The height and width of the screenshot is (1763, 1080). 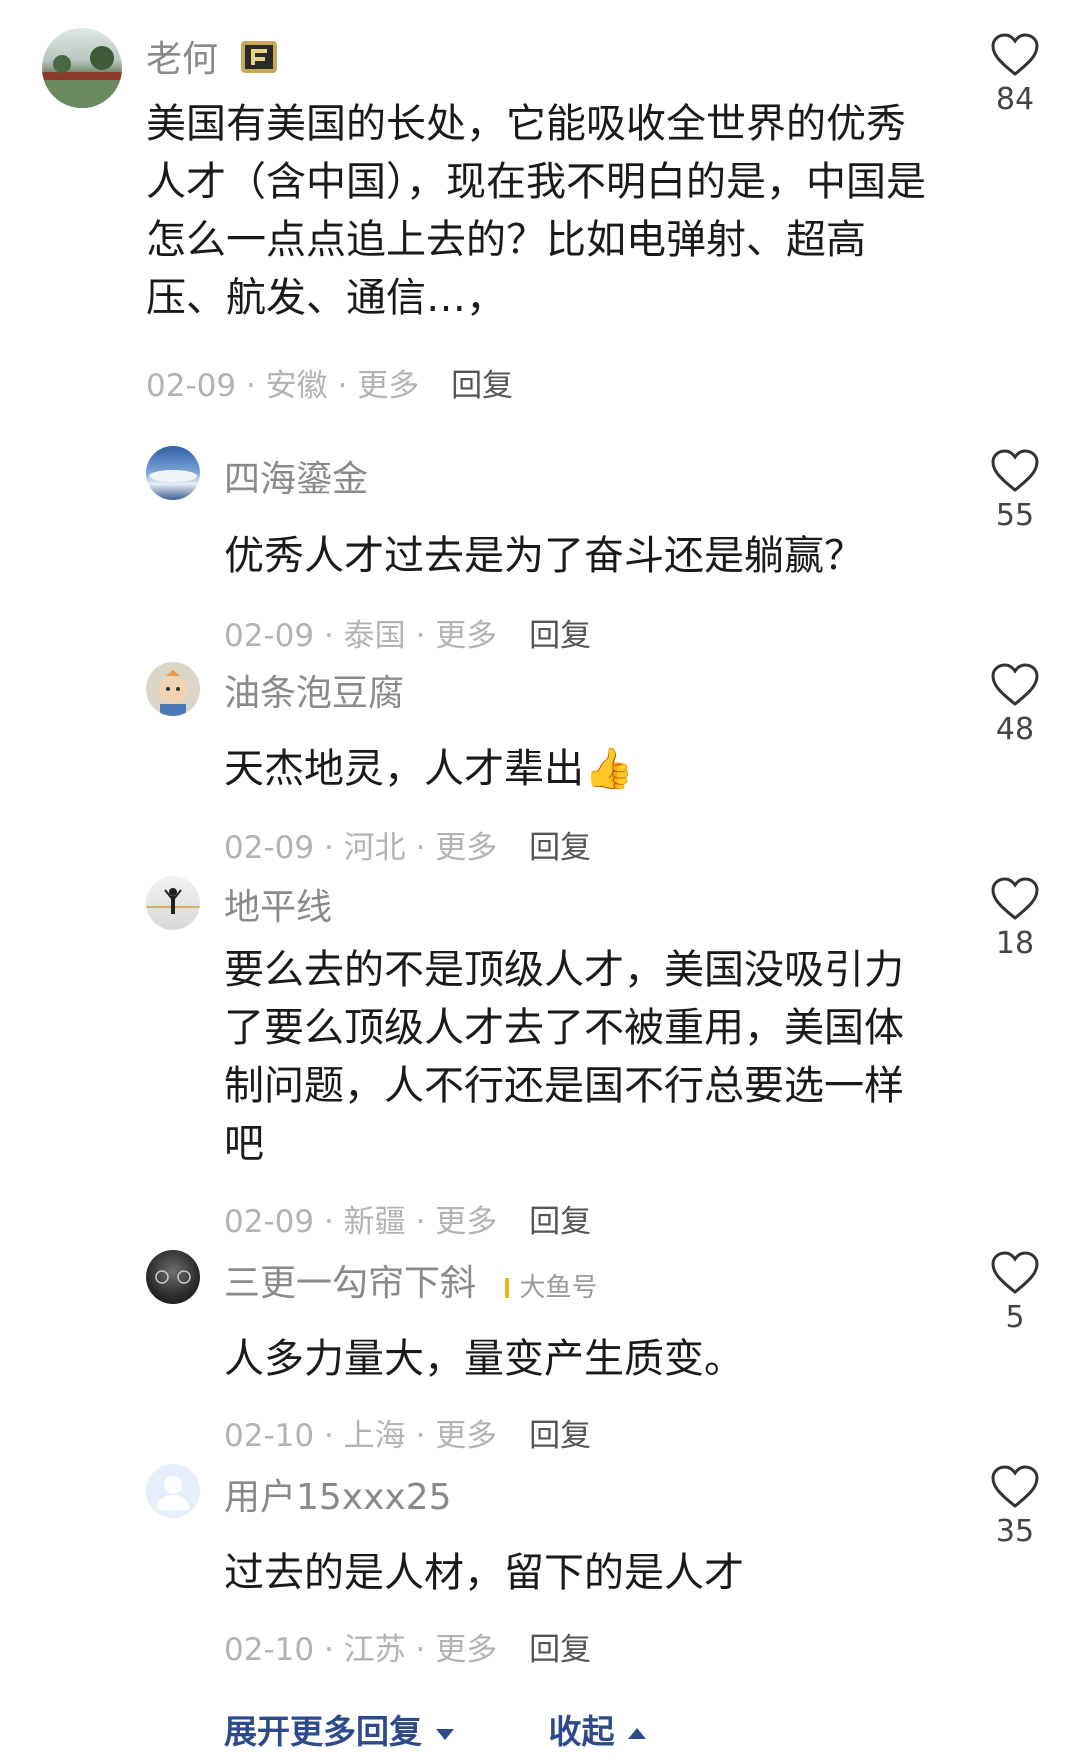 I want to click on like-button: 5, so click(x=1015, y=1292).